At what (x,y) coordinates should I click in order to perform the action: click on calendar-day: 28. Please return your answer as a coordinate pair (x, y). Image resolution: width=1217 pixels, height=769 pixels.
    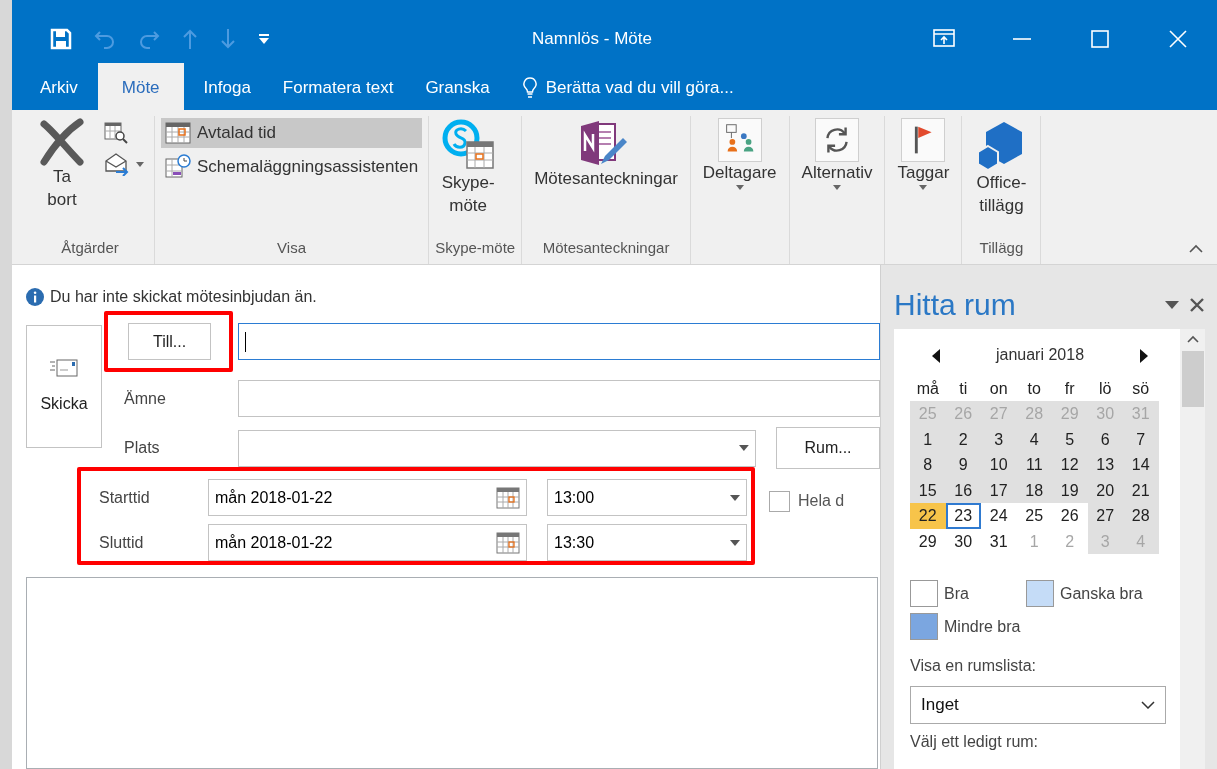
    Looking at the image, I should click on (1141, 516).